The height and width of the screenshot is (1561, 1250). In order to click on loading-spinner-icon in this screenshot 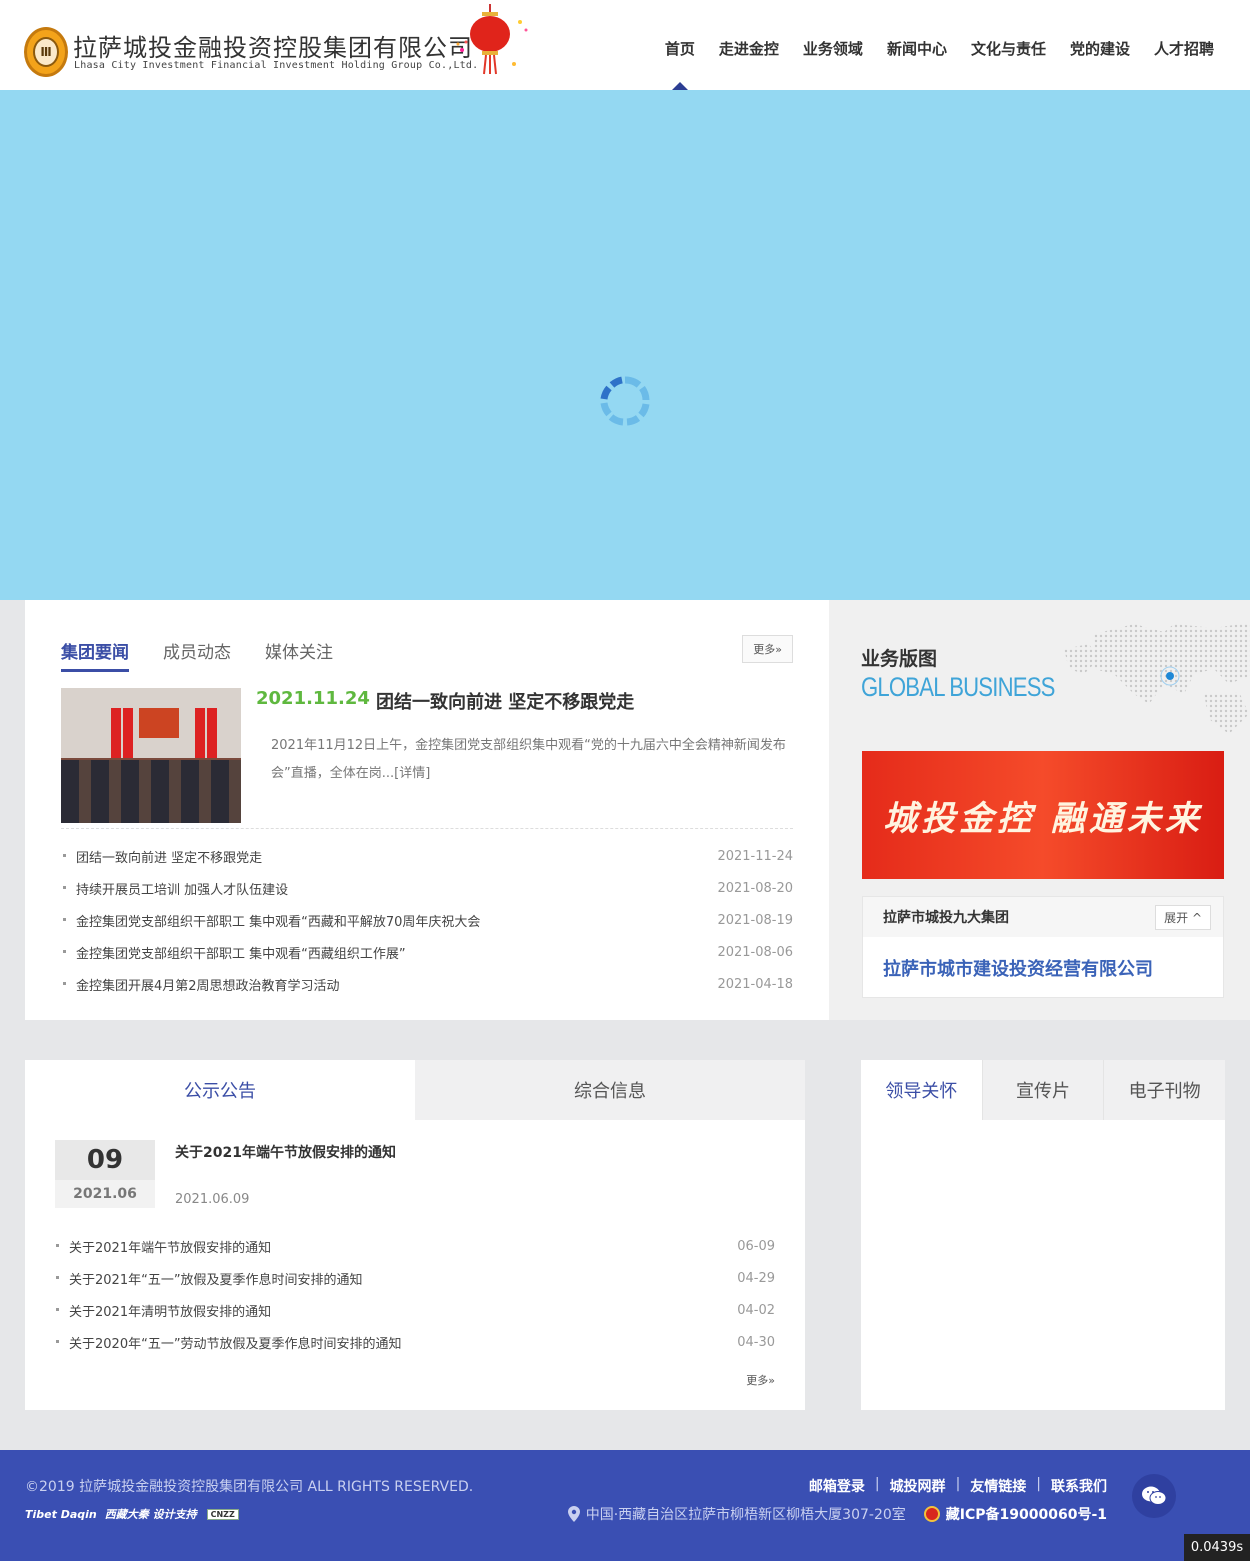, I will do `click(625, 401)`.